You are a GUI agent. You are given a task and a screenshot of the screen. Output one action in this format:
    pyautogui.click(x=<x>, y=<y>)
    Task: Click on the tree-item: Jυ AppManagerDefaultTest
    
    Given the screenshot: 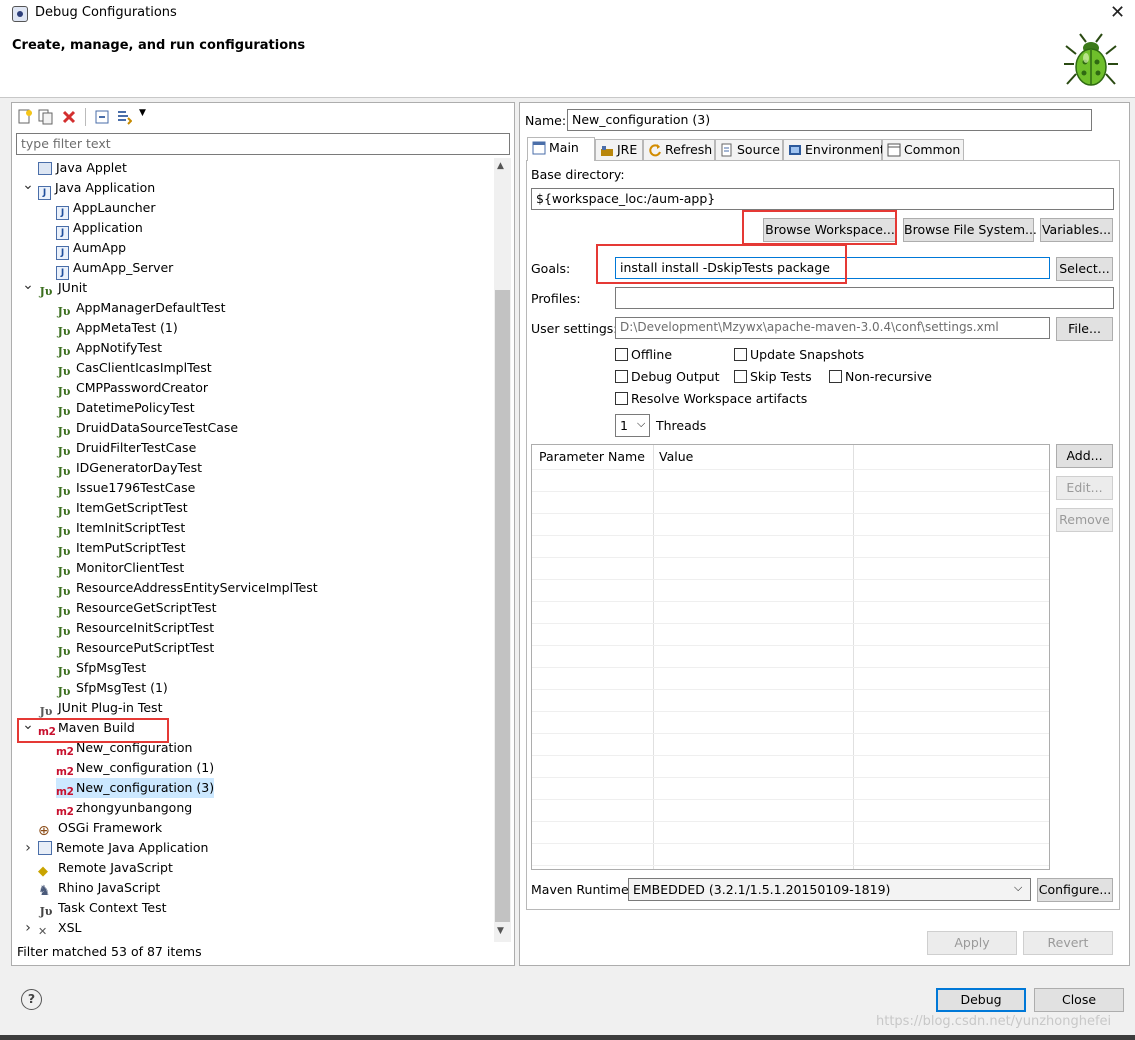 What is the action you would take?
    pyautogui.click(x=141, y=308)
    